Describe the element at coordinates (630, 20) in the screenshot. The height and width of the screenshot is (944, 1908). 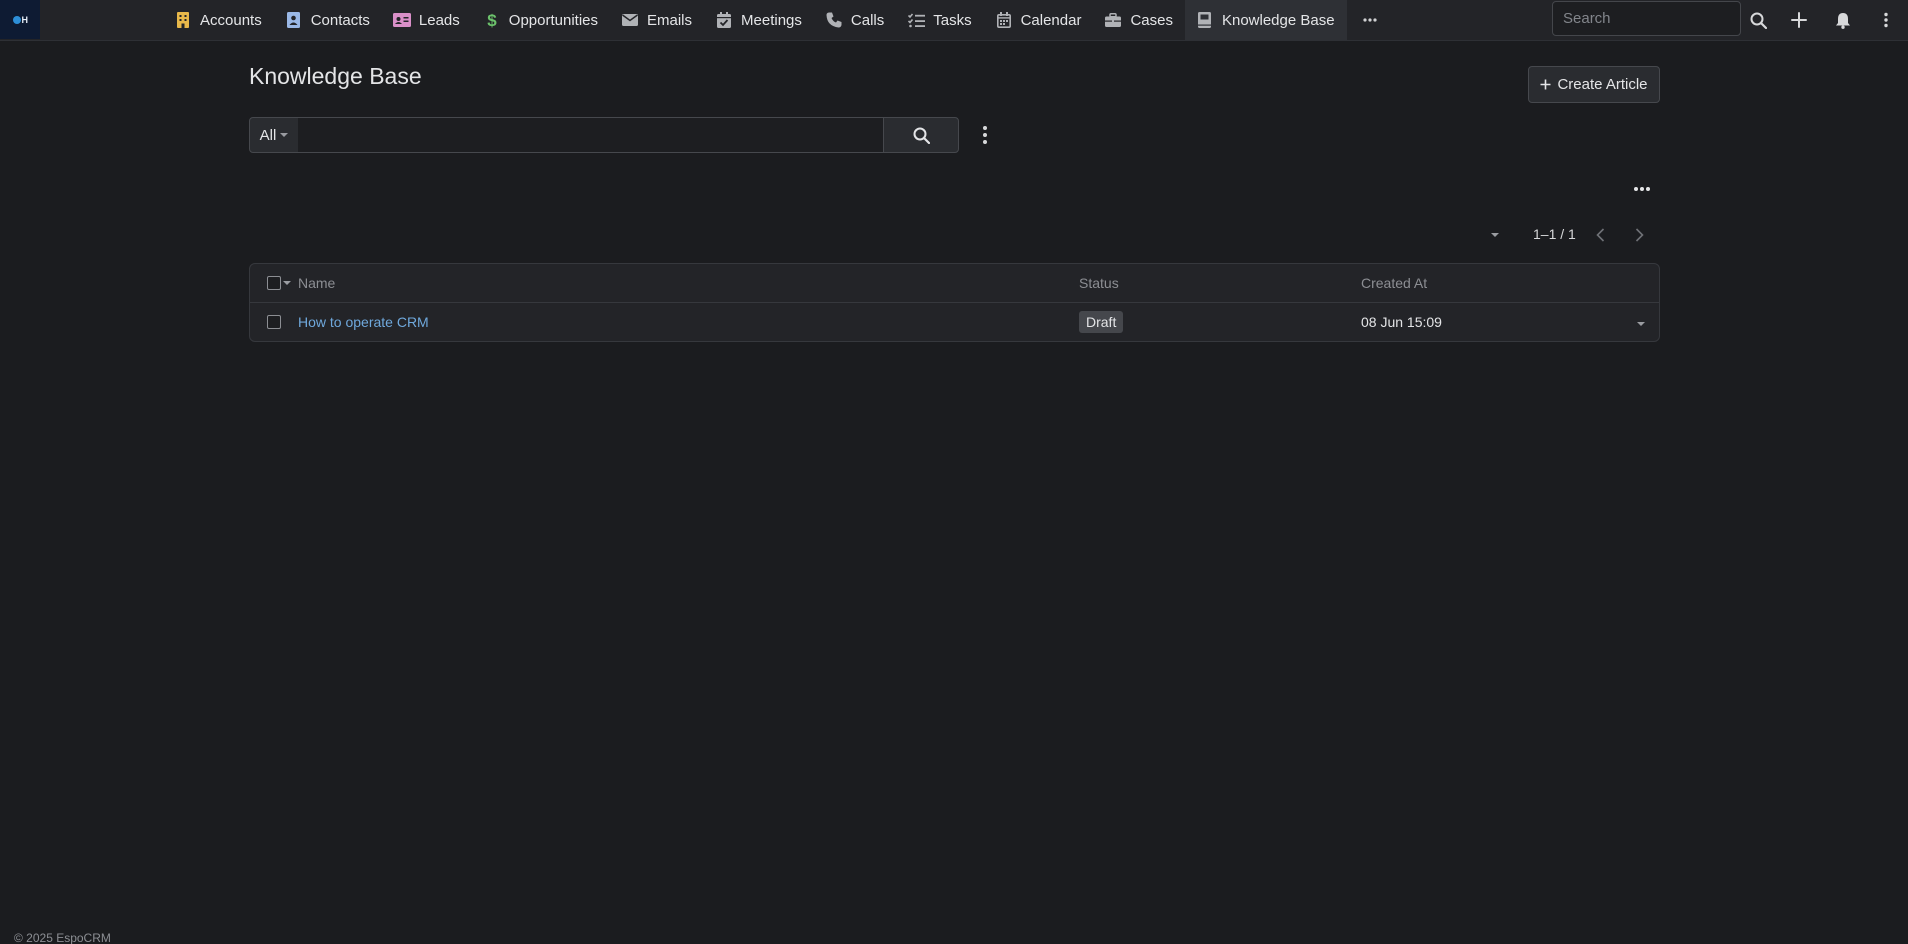
I see `envelope-icon` at that location.